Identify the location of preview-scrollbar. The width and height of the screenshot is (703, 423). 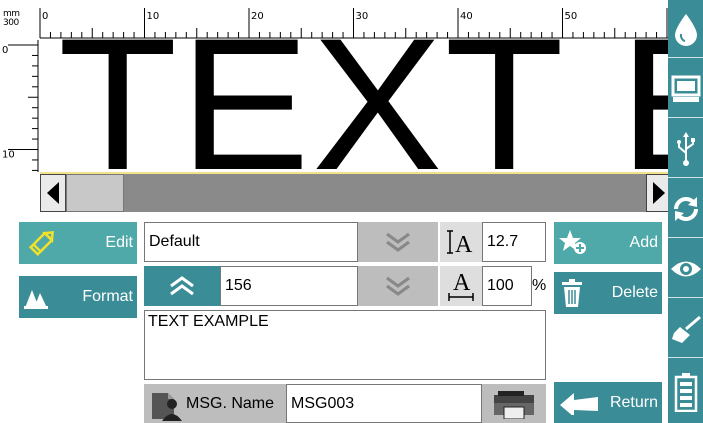
(356, 192).